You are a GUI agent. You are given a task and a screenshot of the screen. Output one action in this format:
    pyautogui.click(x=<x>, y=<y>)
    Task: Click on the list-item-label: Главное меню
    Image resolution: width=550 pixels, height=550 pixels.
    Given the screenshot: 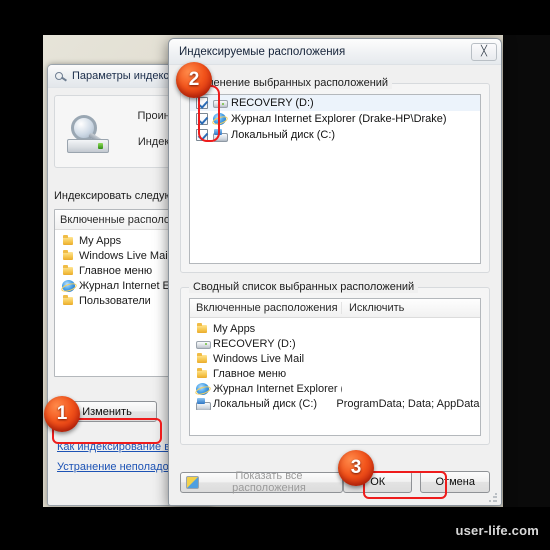 What is the action you would take?
    pyautogui.click(x=116, y=270)
    